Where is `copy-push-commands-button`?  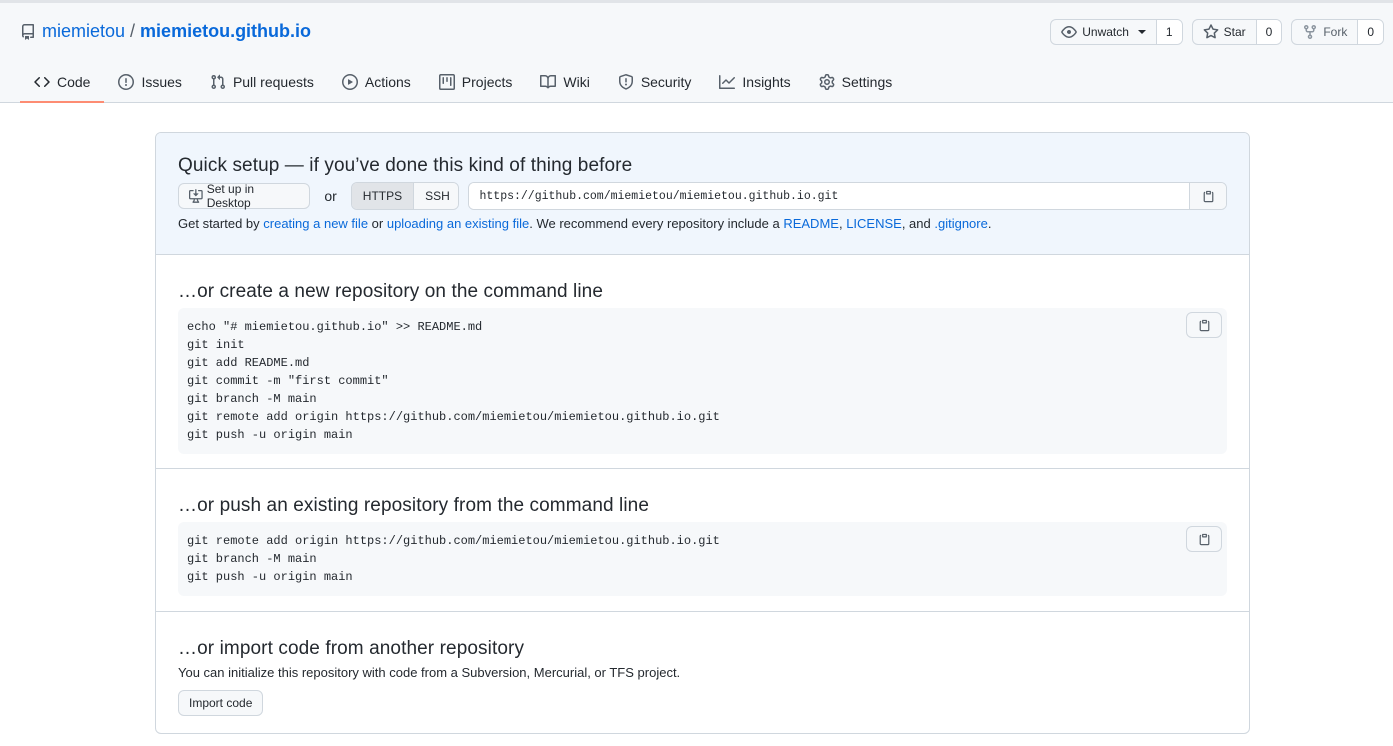
copy-push-commands-button is located at coordinates (1204, 539).